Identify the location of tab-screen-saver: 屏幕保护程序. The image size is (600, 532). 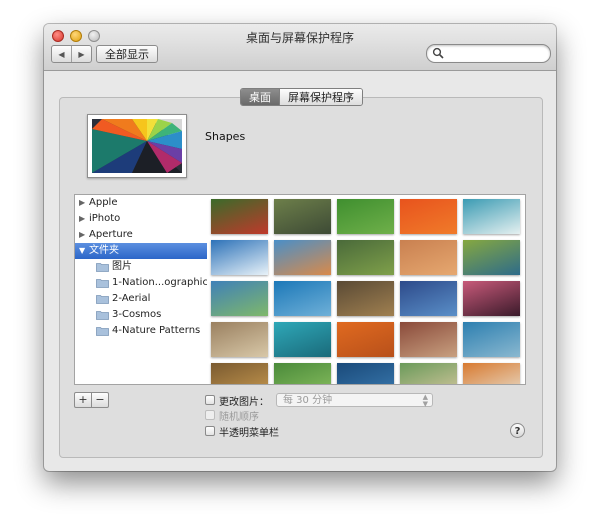
(320, 97).